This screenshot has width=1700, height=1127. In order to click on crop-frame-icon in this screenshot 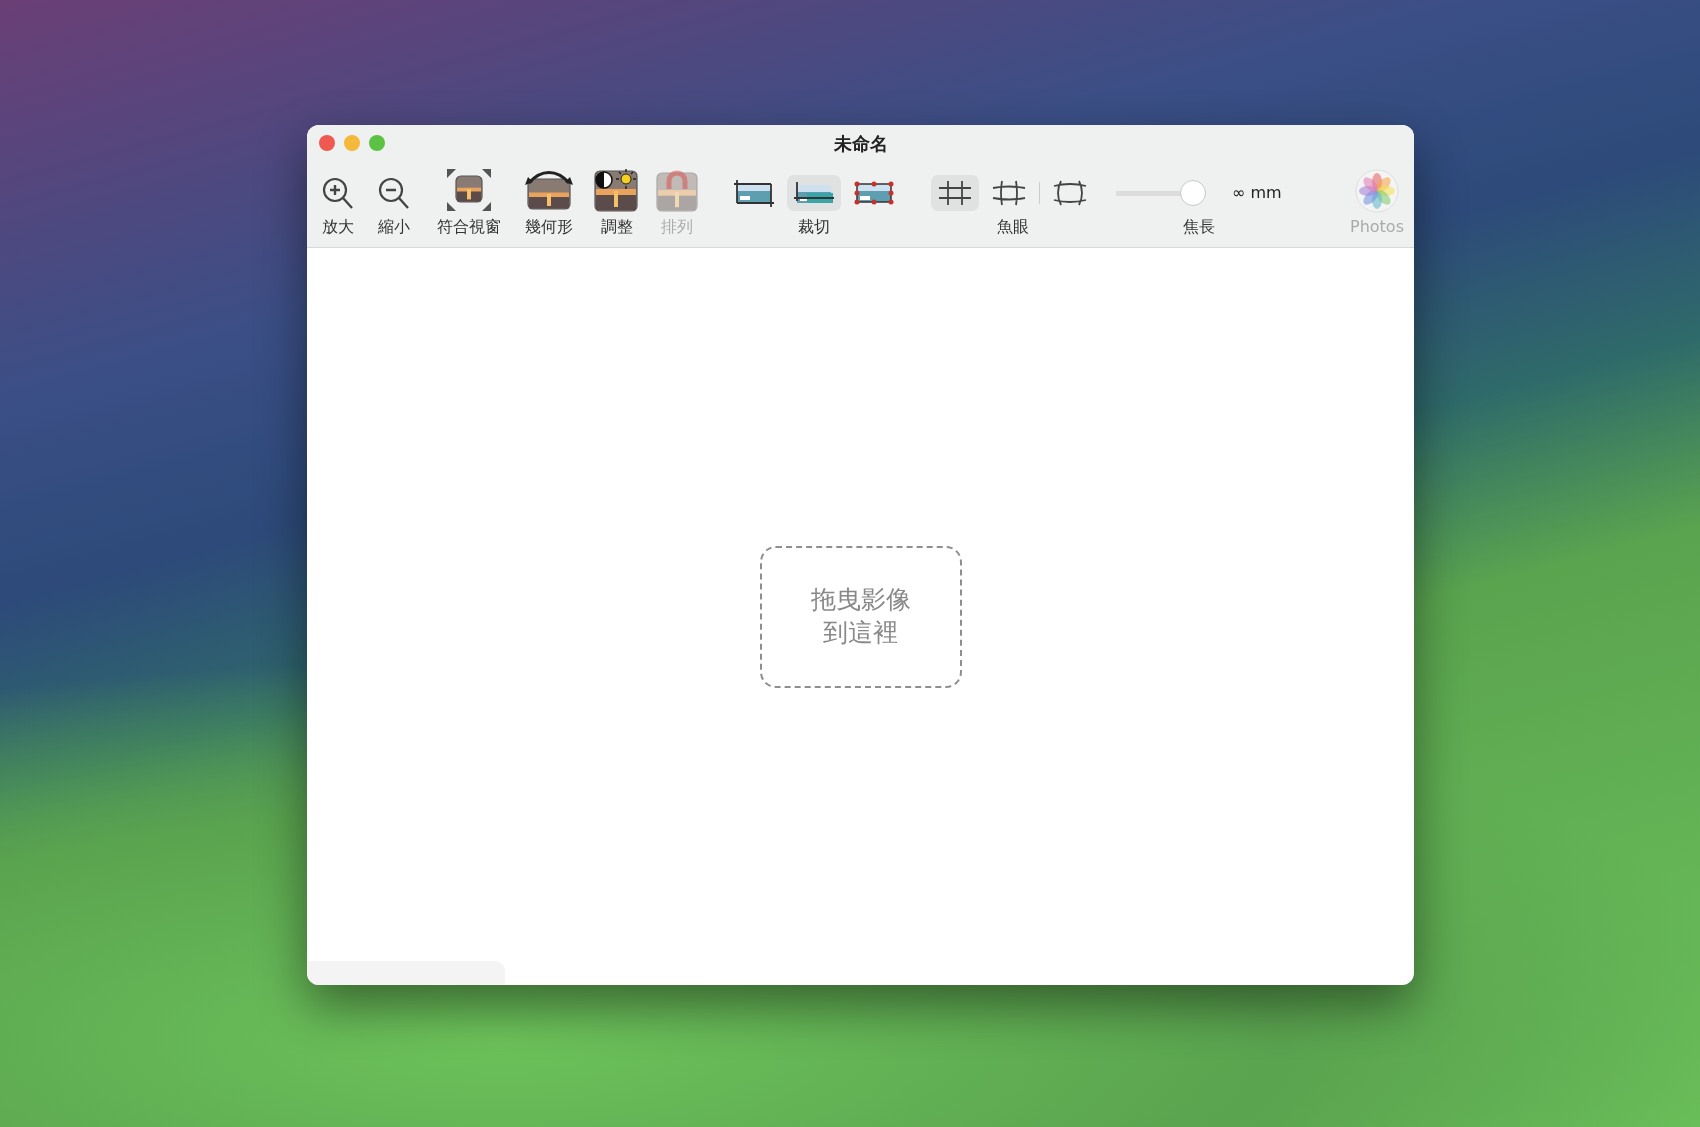, I will do `click(754, 193)`.